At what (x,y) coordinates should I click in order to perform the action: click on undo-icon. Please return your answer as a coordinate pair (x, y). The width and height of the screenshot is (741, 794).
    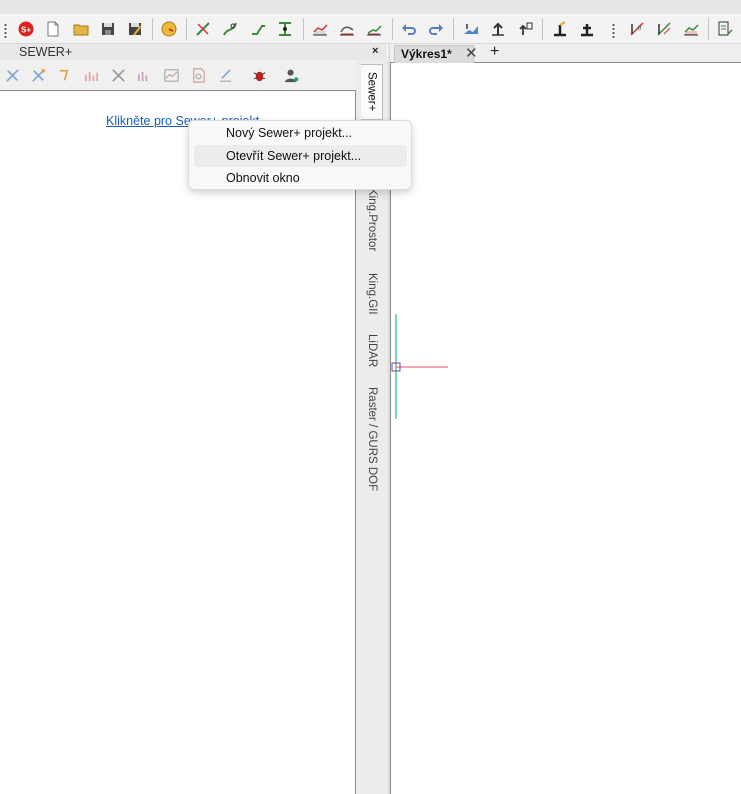
    Looking at the image, I should click on (409, 29).